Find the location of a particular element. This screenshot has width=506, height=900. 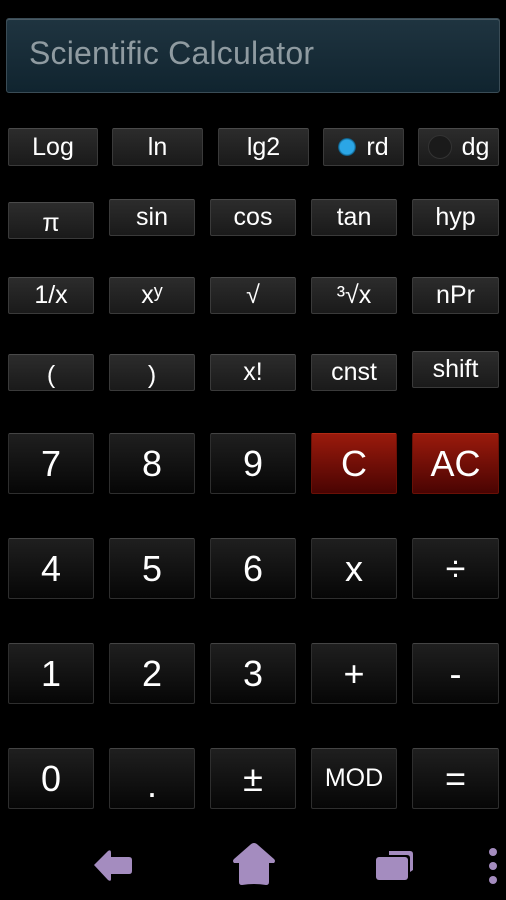

recent-apps-icon is located at coordinates (395, 866).